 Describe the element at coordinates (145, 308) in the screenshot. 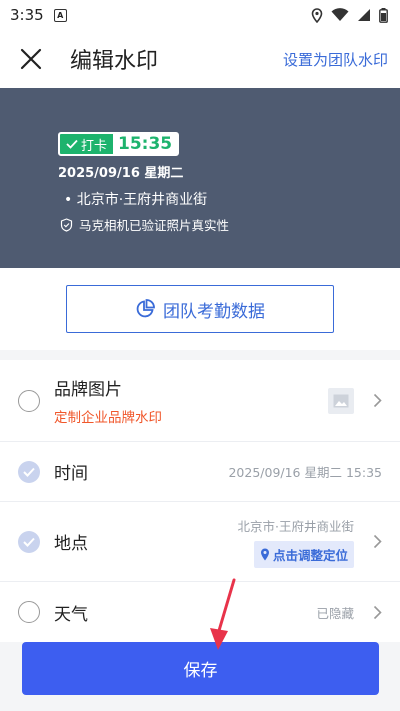

I see `pie-chart-icon` at that location.